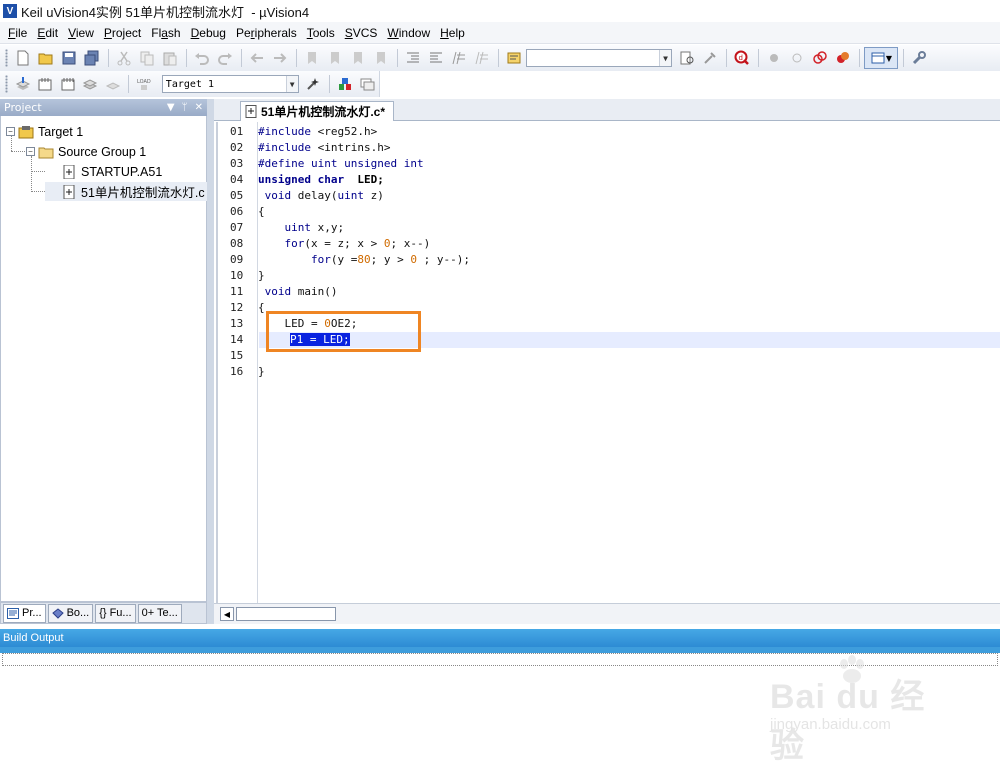 This screenshot has width=1000, height=767. Describe the element at coordinates (257, 58) in the screenshot. I see `nav-back-icon` at that location.